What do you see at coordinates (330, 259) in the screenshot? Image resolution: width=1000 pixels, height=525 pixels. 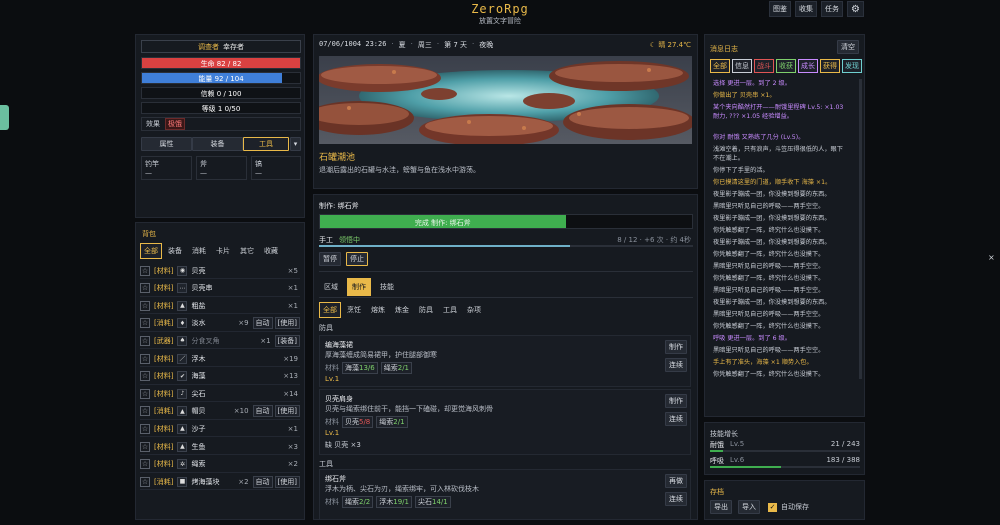 I see `pause-button: 暂停` at bounding box center [330, 259].